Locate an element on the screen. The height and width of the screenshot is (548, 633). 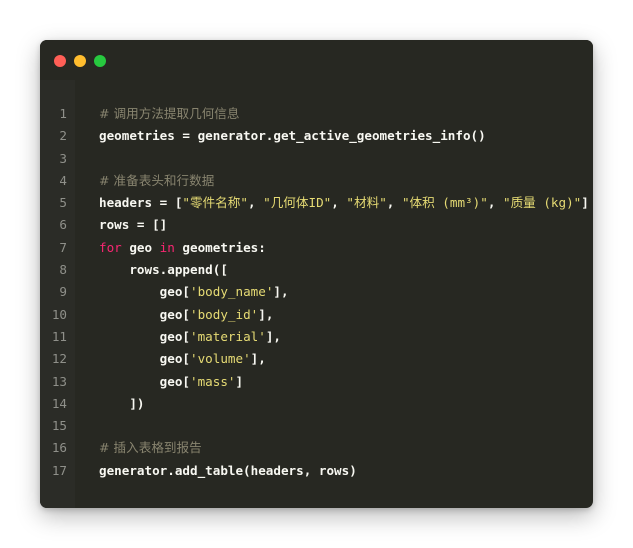
string-literal: 'body_id' is located at coordinates (224, 314).